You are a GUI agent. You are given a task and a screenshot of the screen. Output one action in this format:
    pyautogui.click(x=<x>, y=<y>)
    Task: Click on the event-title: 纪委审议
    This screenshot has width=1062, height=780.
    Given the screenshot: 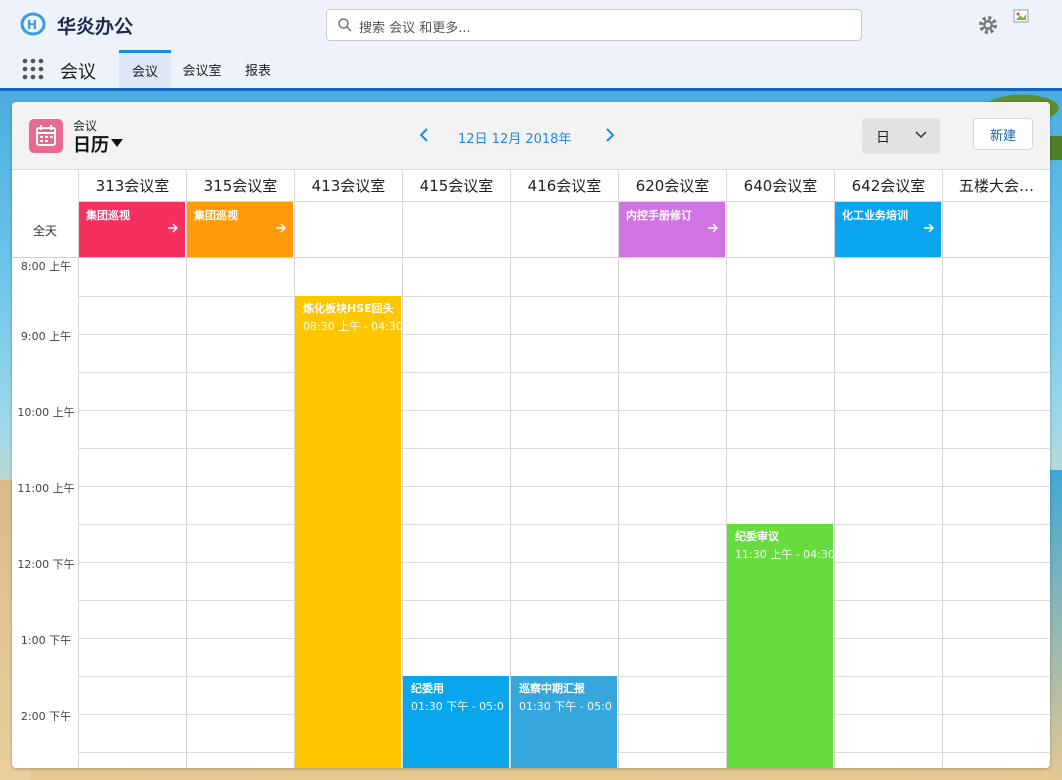 What is the action you would take?
    pyautogui.click(x=757, y=536)
    